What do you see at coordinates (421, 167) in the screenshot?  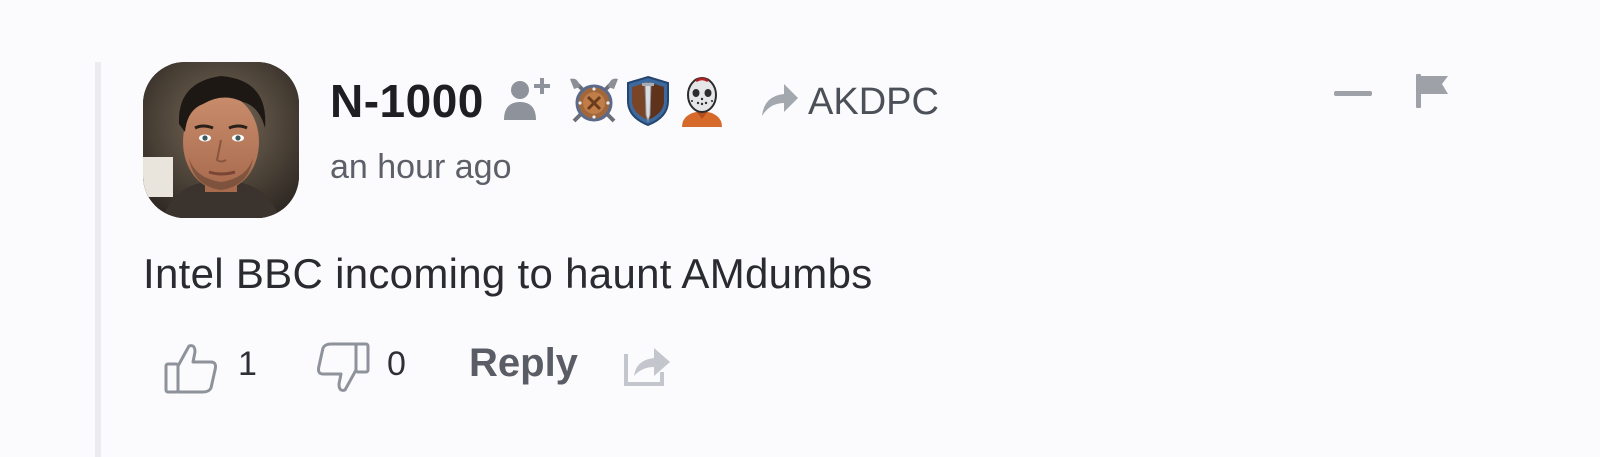 I see `comment-timestamp: an hour ago` at bounding box center [421, 167].